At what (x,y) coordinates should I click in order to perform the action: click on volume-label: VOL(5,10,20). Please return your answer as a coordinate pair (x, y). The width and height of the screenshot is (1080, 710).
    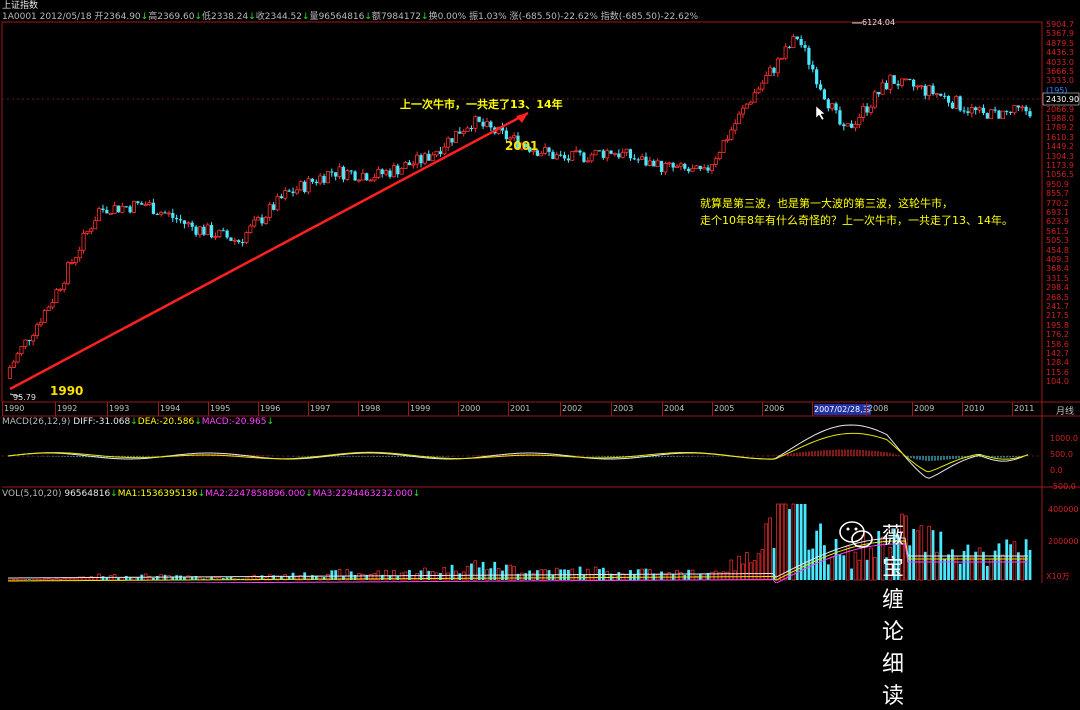
    Looking at the image, I should click on (31, 494).